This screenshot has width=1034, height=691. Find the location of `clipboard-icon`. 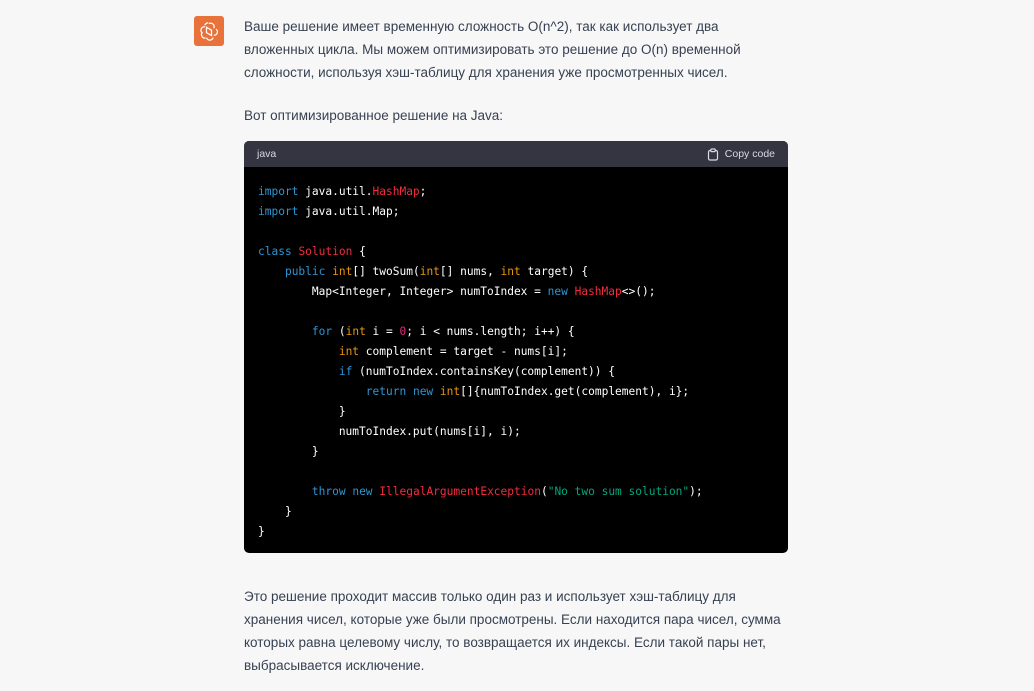

clipboard-icon is located at coordinates (712, 154).